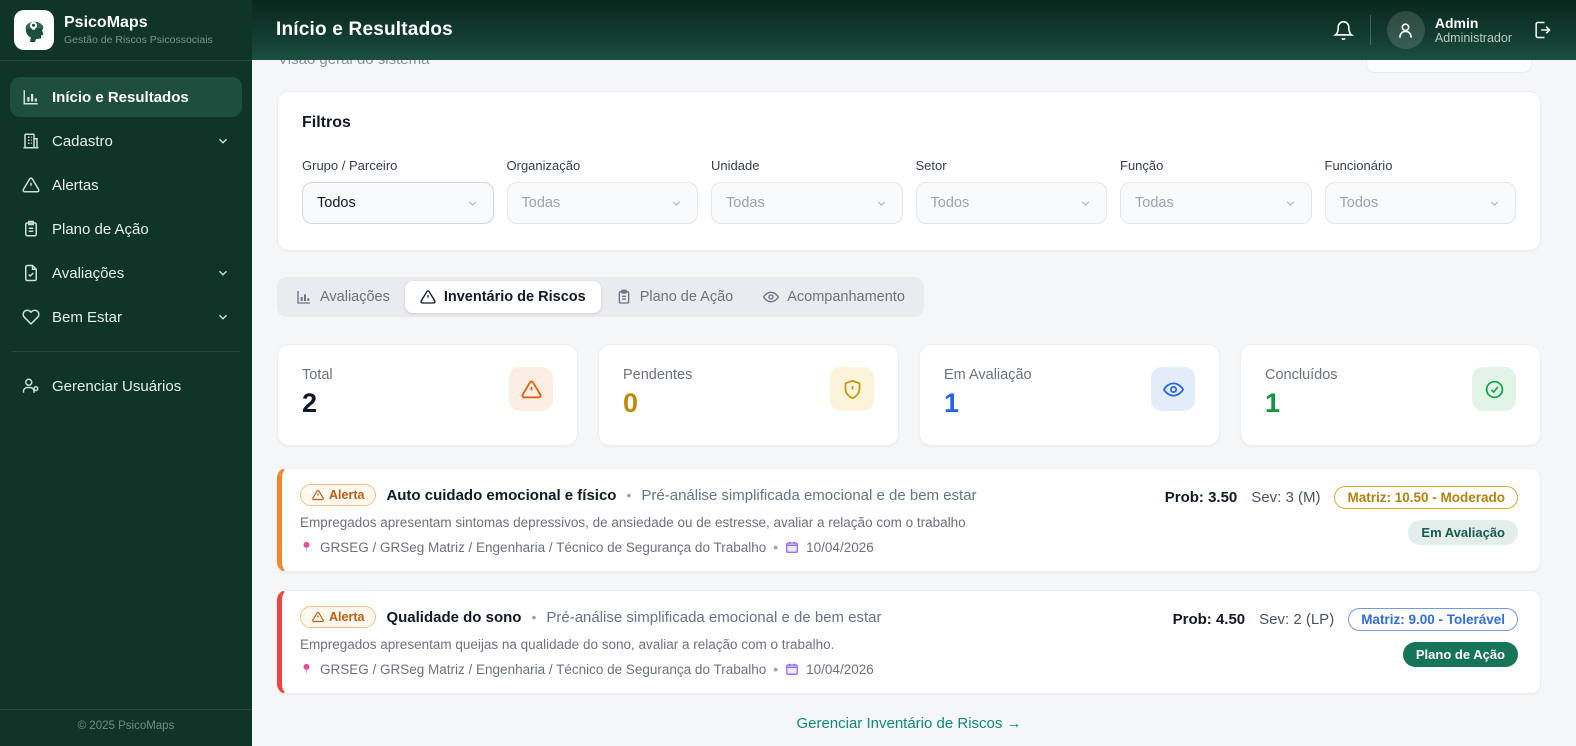 This screenshot has height=746, width=1576. Describe the element at coordinates (1542, 30) in the screenshot. I see `logout-icon` at that location.